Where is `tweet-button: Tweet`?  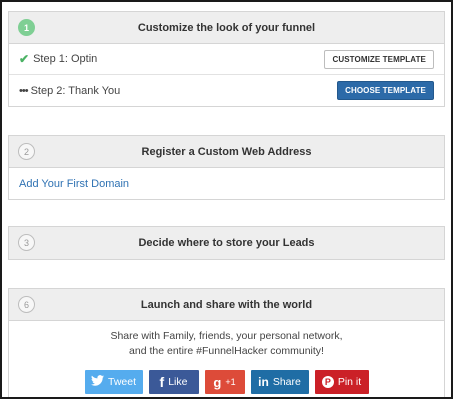
tweet-button: Tweet is located at coordinates (113, 382).